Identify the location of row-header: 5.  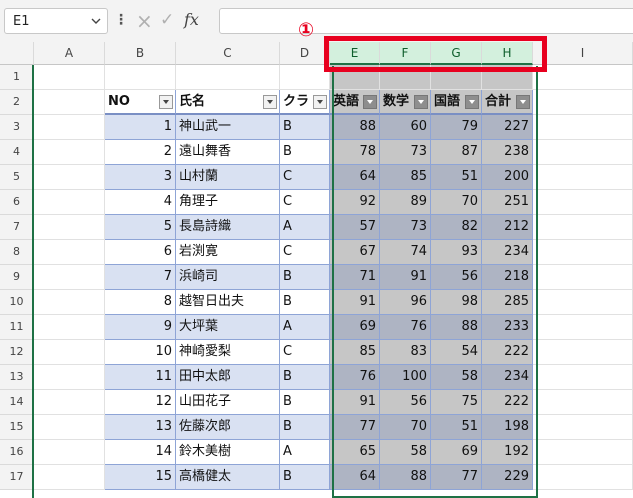
(17, 177).